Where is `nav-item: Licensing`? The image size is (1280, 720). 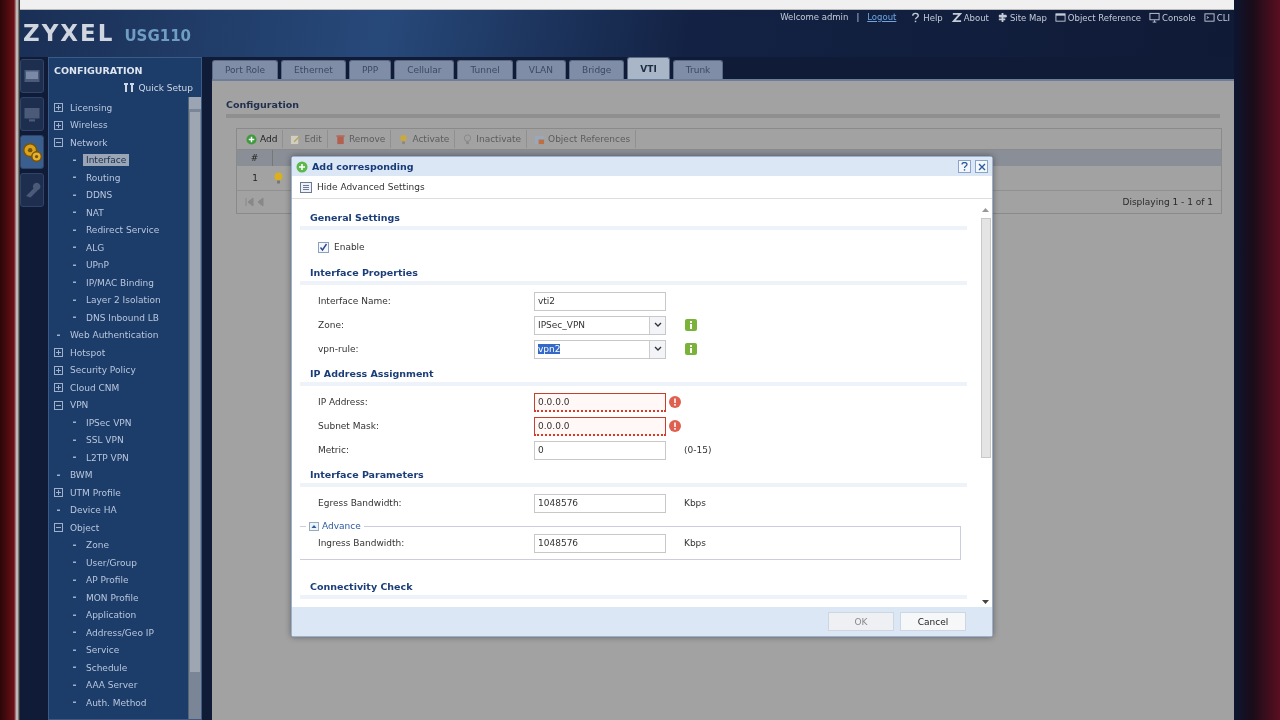 nav-item: Licensing is located at coordinates (91, 107).